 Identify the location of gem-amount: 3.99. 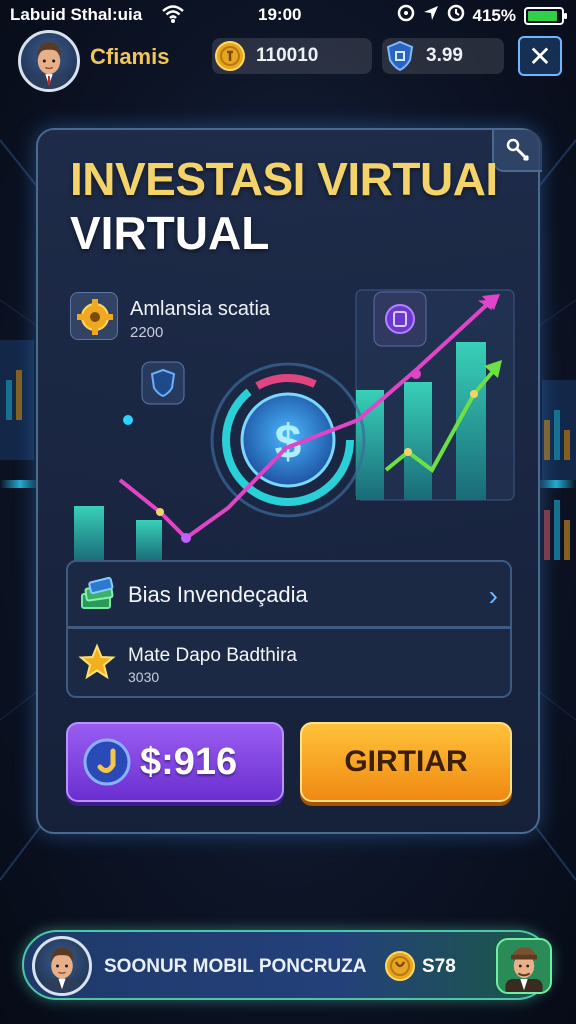
(444, 55).